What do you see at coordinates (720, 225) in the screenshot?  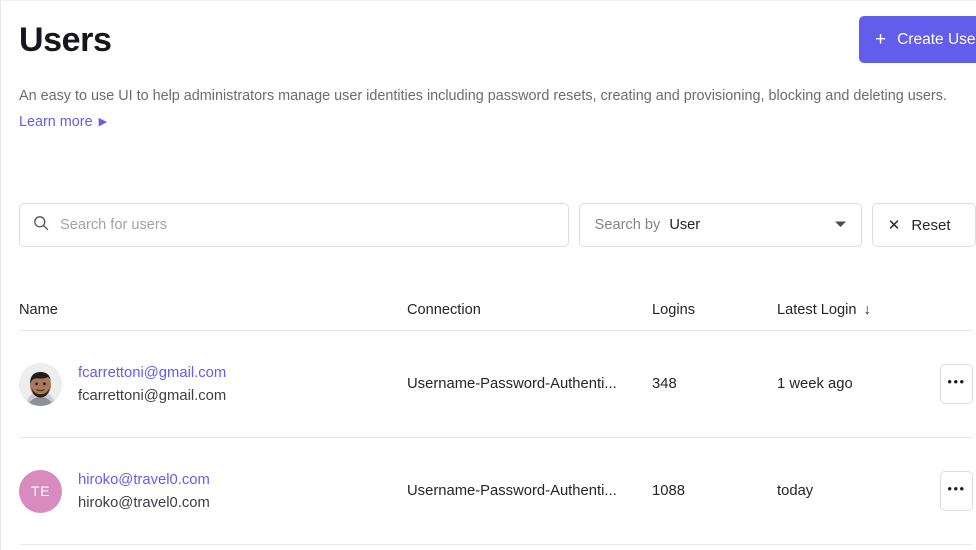 I see `search-by-dropdown: Search by User` at bounding box center [720, 225].